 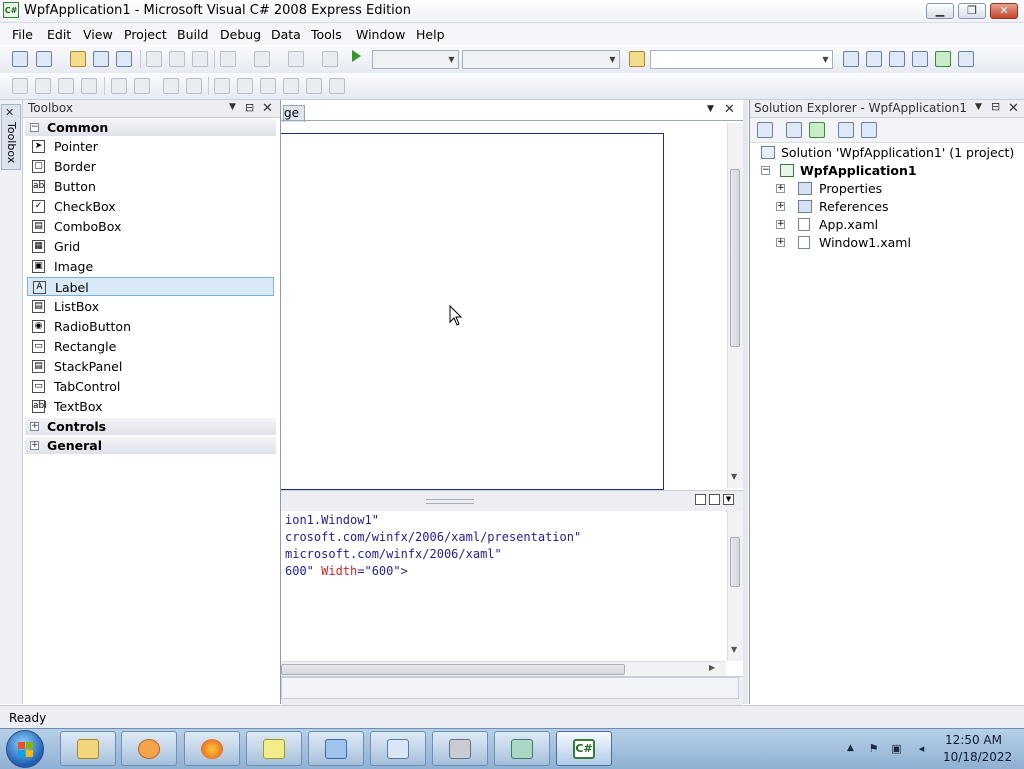 What do you see at coordinates (887, 225) in the screenshot?
I see `tree-item-app-xaml: + App.xaml` at bounding box center [887, 225].